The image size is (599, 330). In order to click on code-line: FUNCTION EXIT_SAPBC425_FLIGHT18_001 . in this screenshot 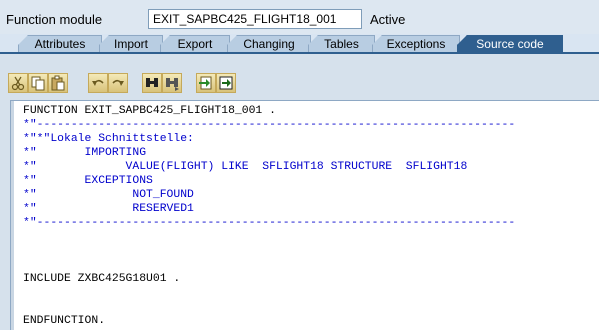, I will do `click(149, 111)`.